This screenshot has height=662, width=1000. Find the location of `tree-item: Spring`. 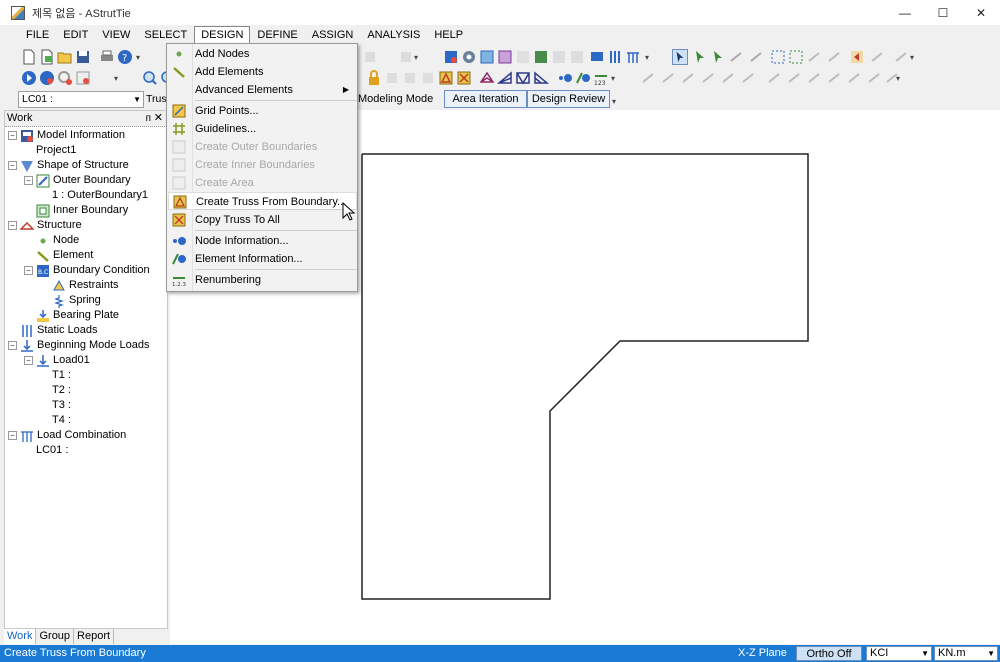

tree-item: Spring is located at coordinates (76, 300).